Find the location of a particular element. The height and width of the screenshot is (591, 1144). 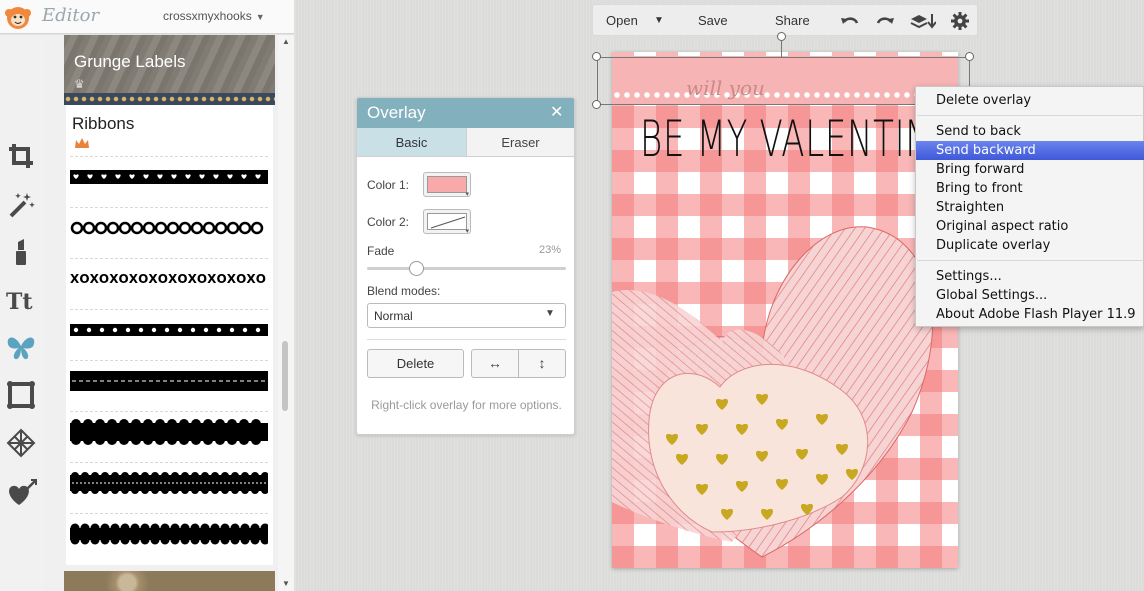

resize-handle-top-right is located at coordinates (969, 56).